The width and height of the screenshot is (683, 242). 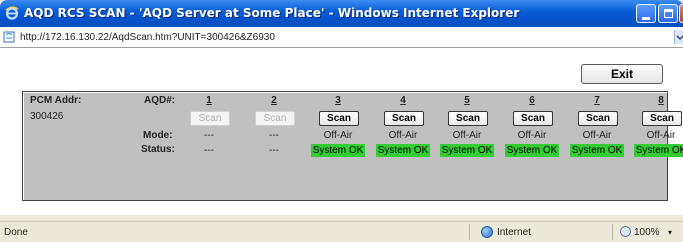 What do you see at coordinates (158, 149) in the screenshot?
I see `status-label: Status:` at bounding box center [158, 149].